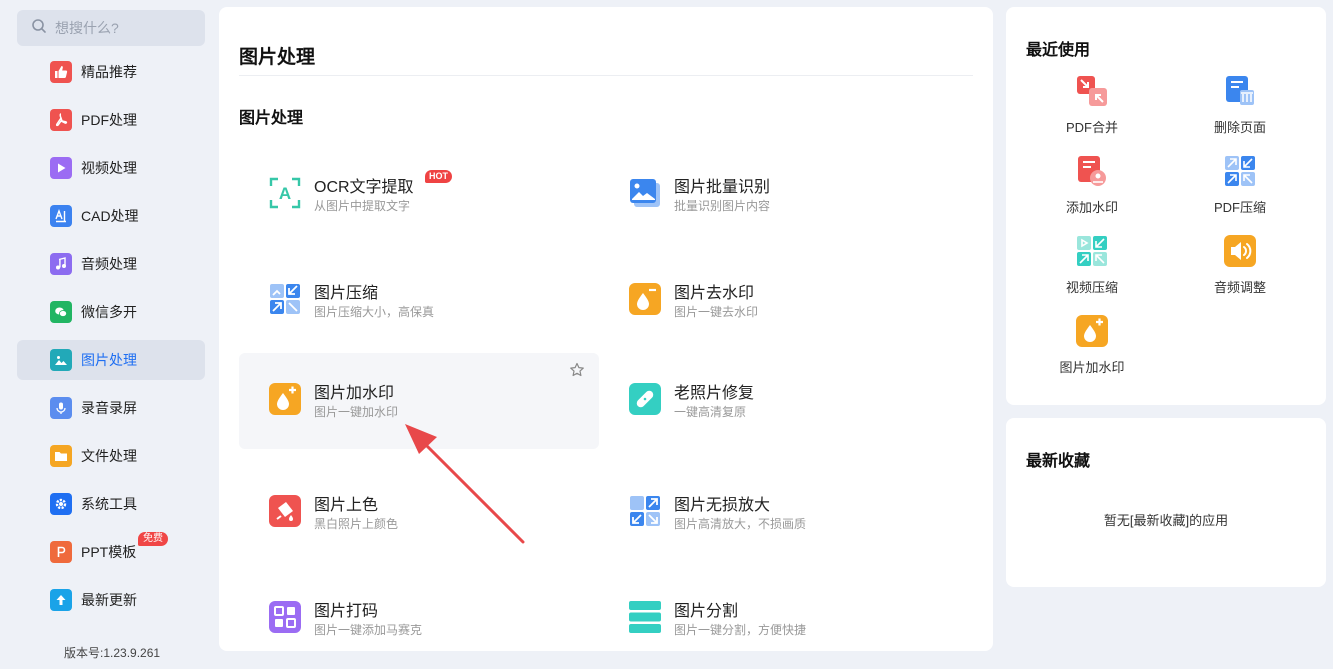 This screenshot has width=1333, height=669. I want to click on microphone-icon, so click(61, 408).